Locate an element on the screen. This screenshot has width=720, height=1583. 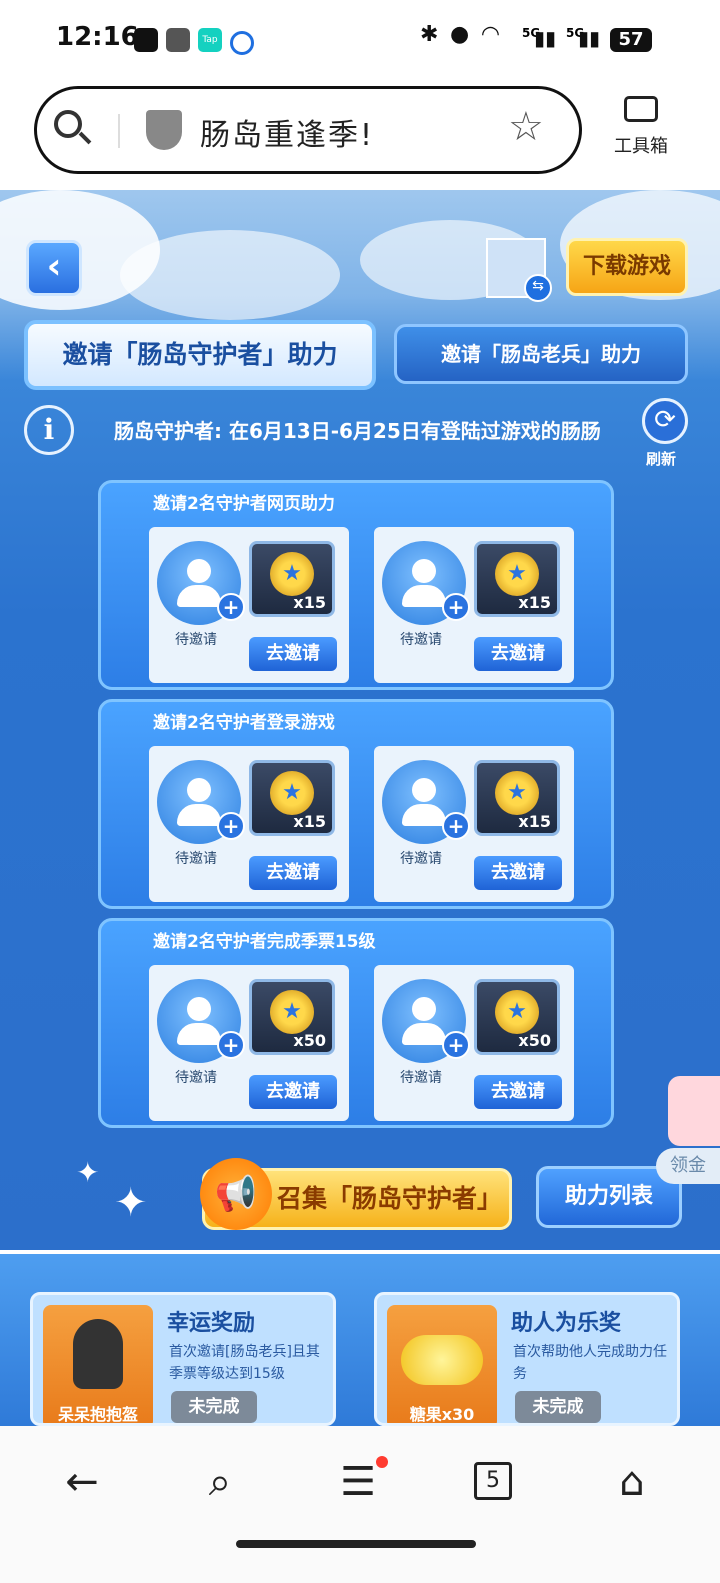
card-description: 首次邀请[肠岛老兵]且其季票等级达到15级 is located at coordinates (244, 1363).